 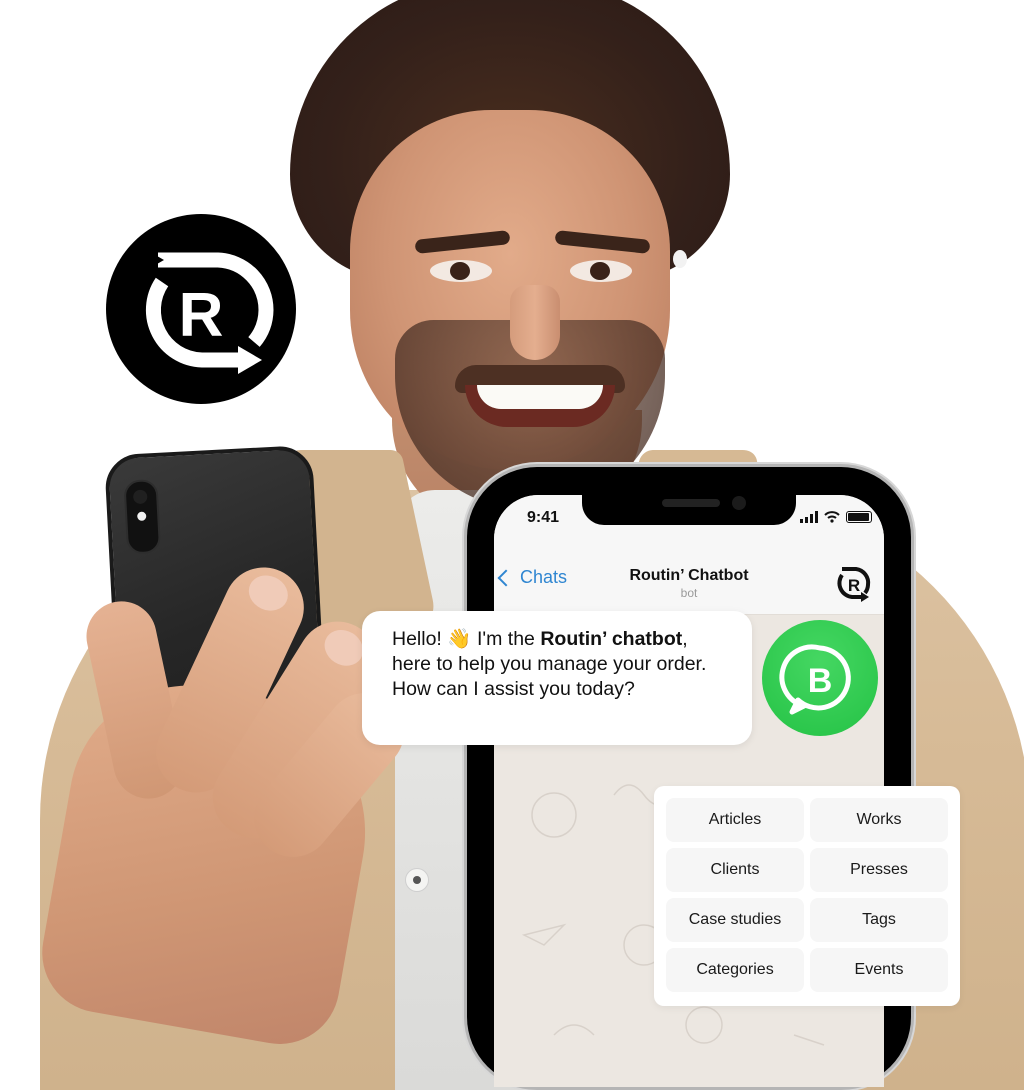 What do you see at coordinates (513, 689) in the screenshot?
I see `message-line-3: How can I assist you today?` at bounding box center [513, 689].